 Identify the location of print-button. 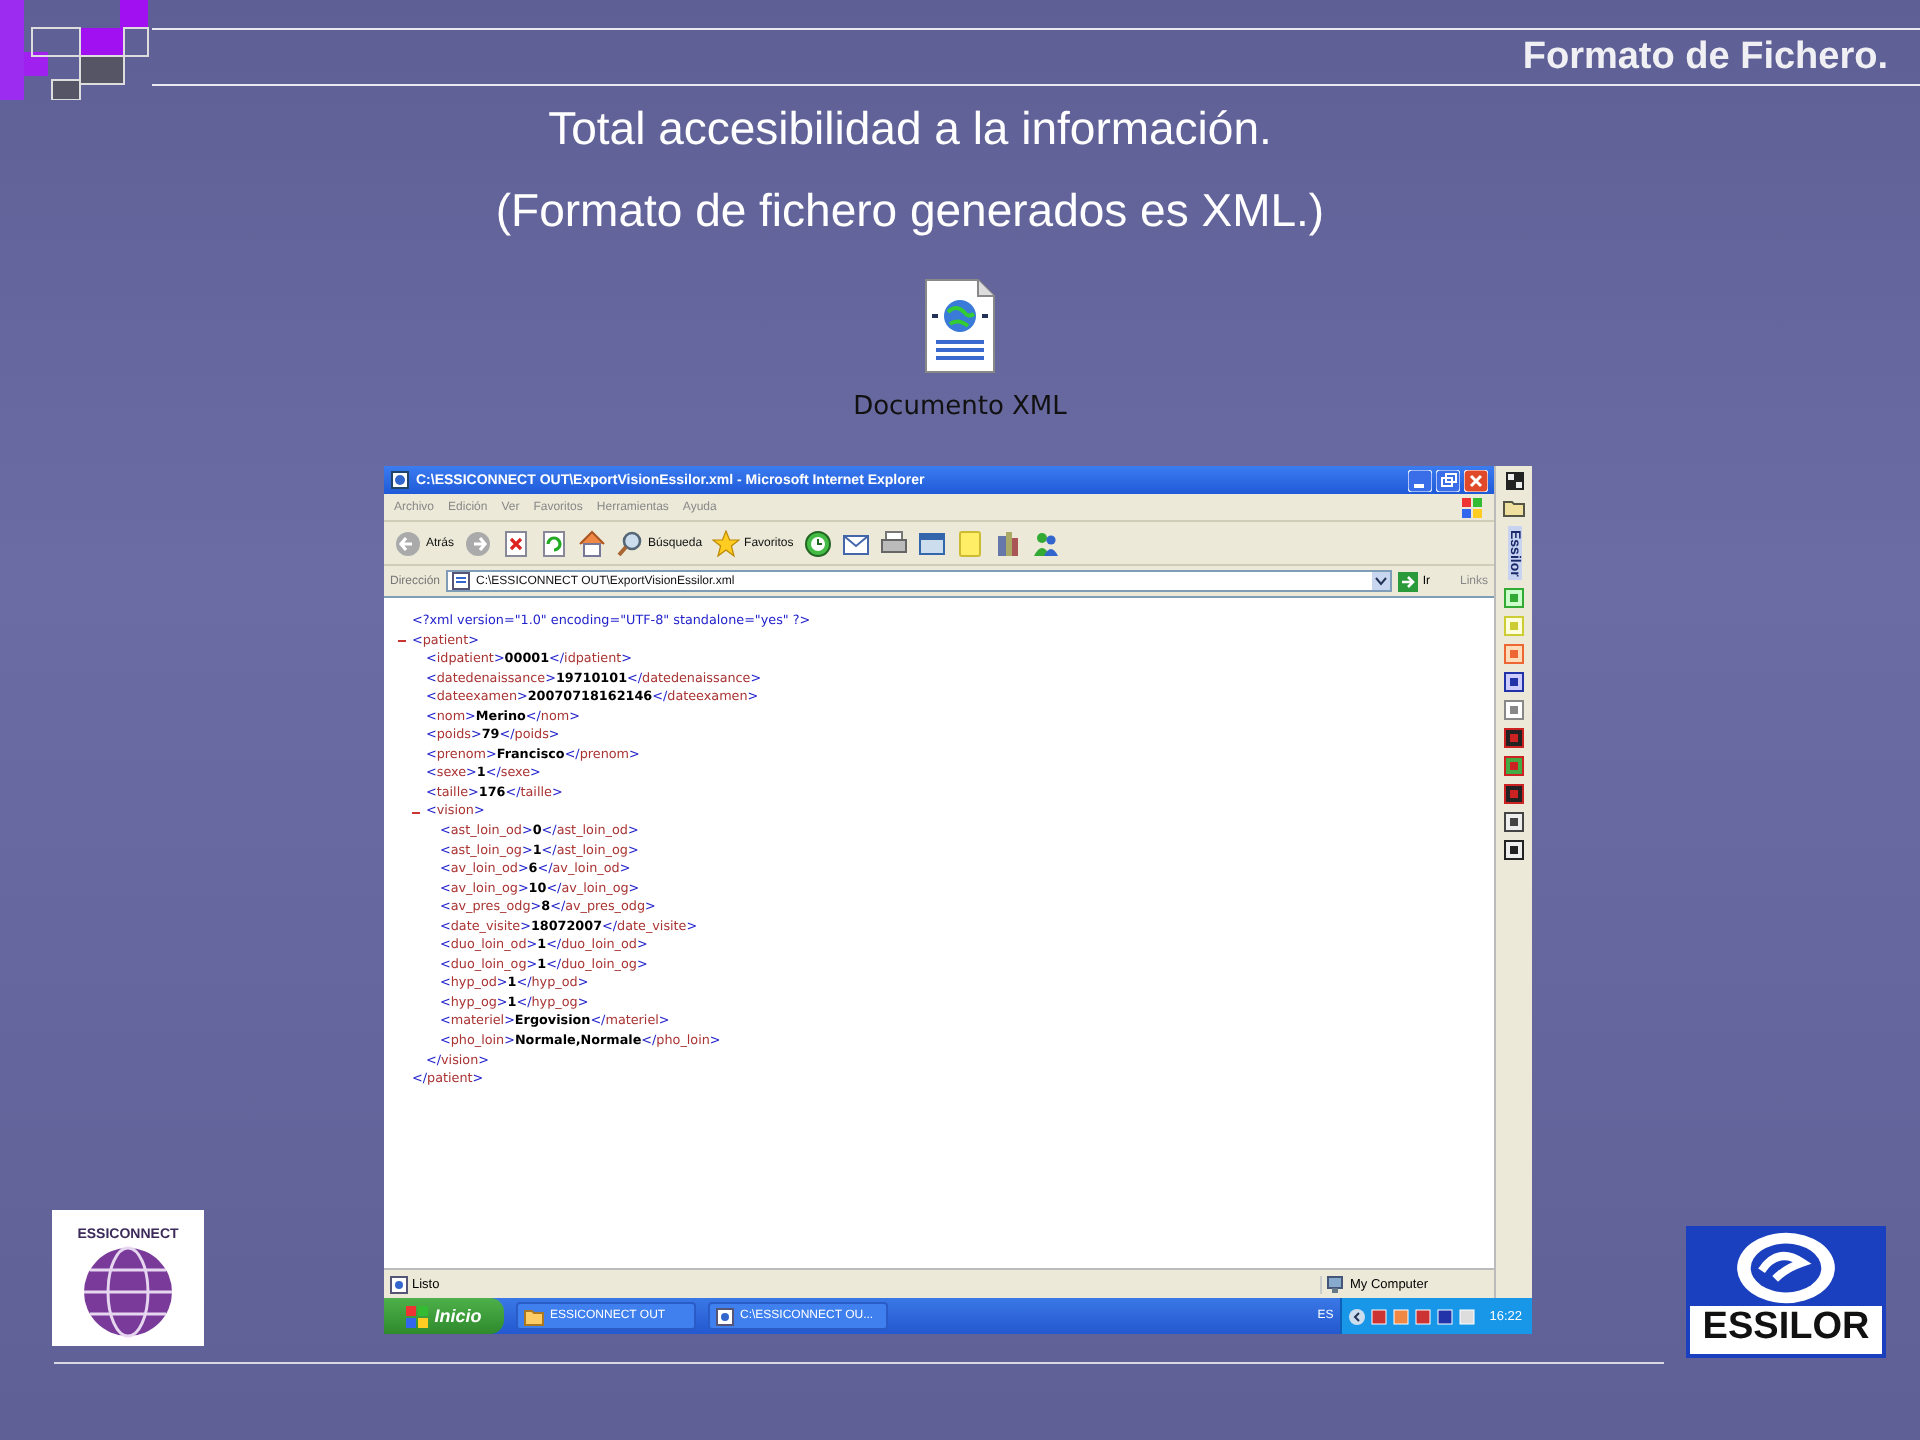
(893, 543).